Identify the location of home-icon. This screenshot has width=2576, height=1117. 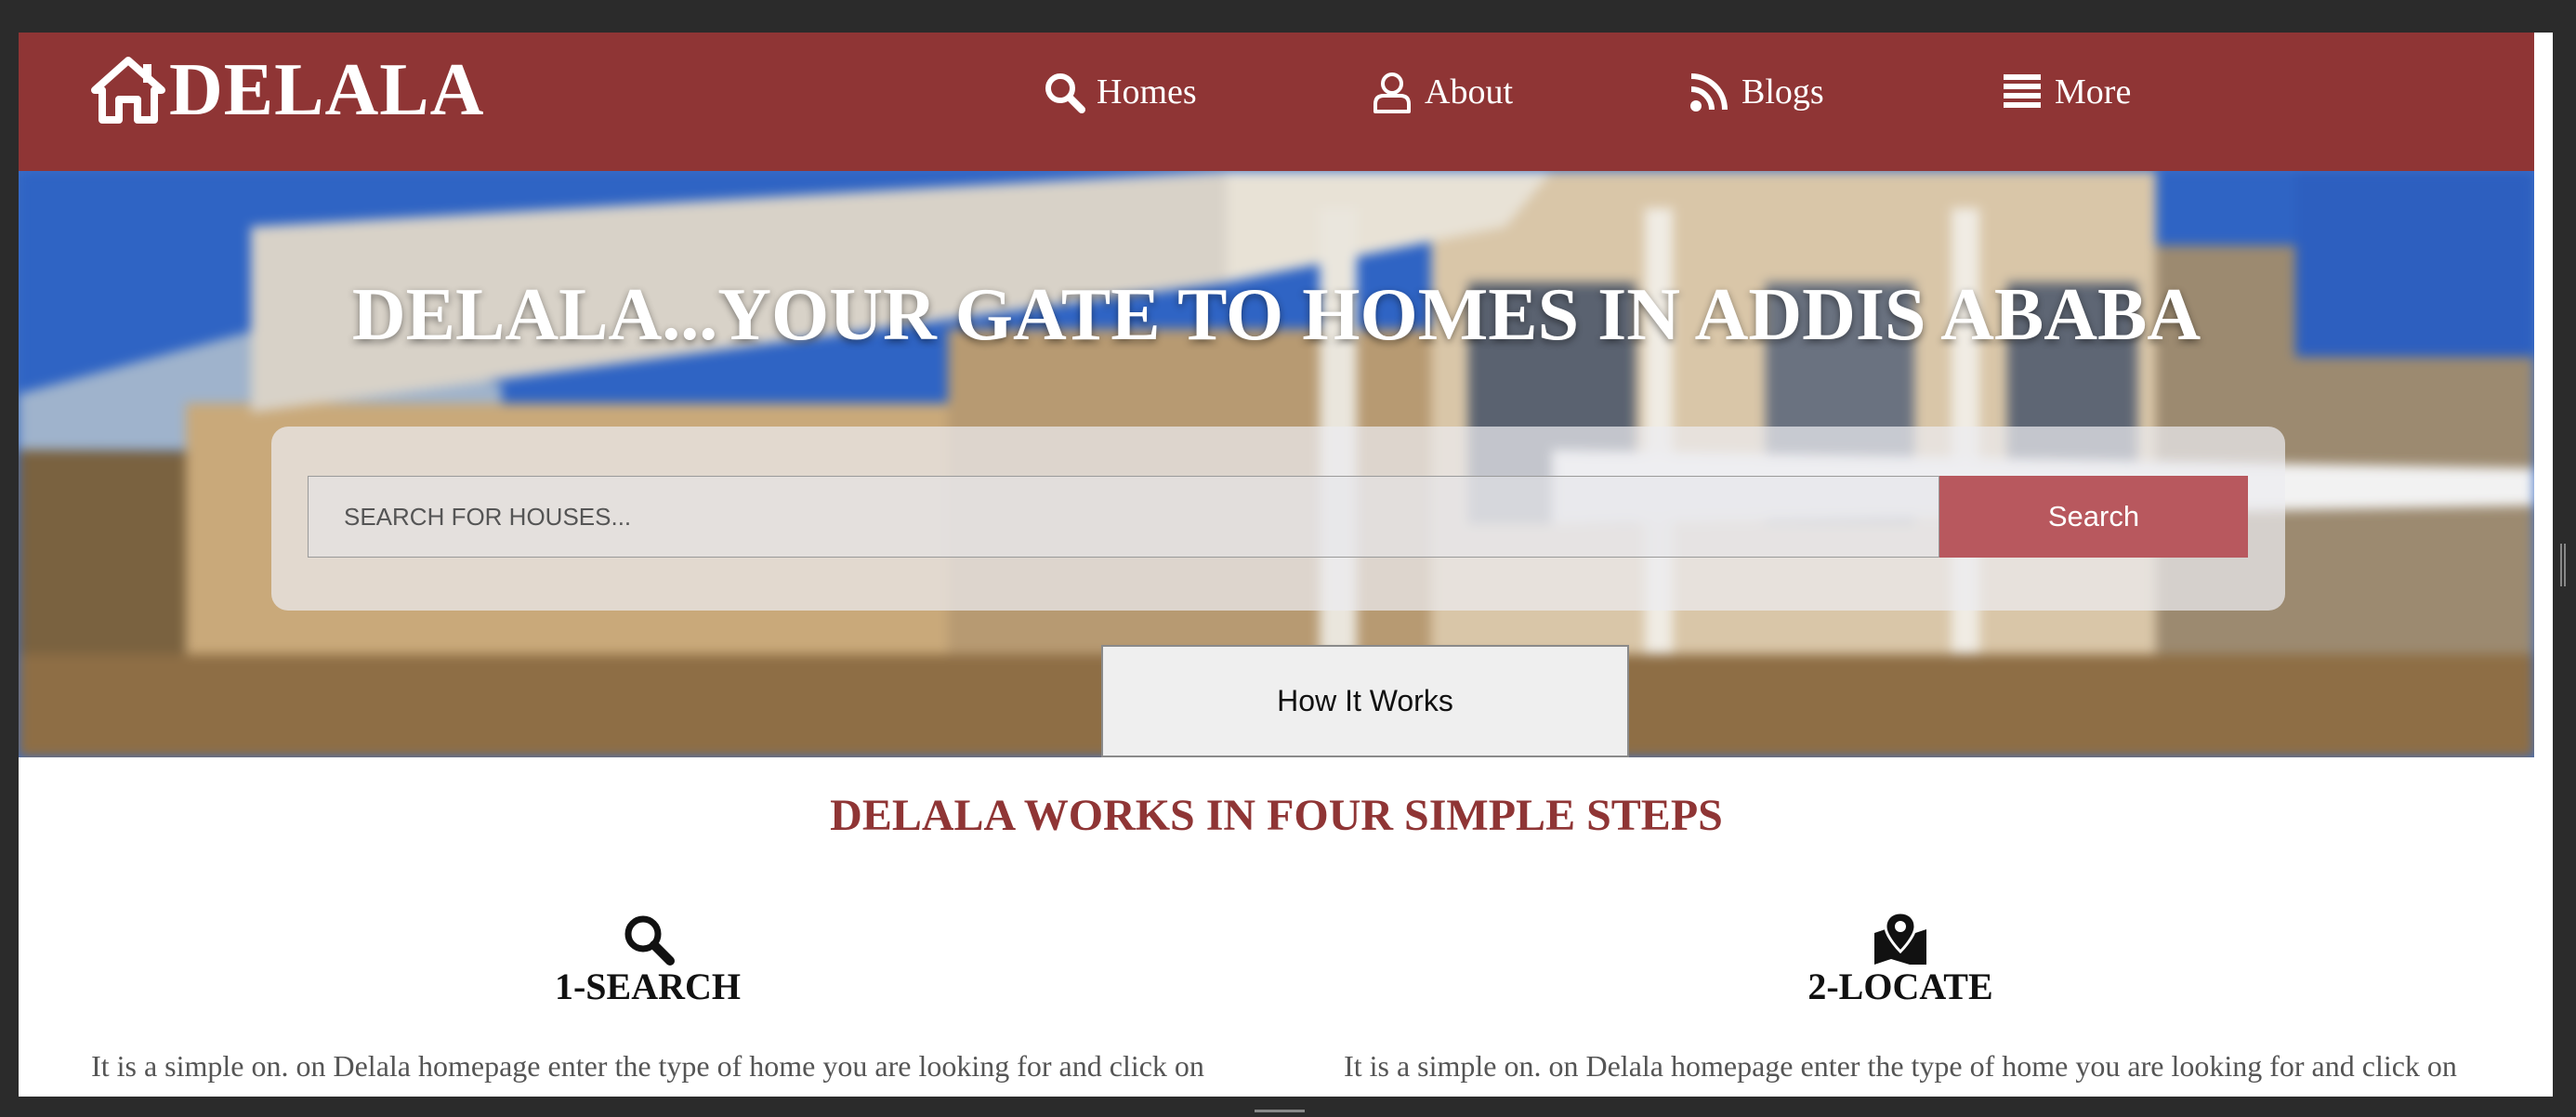
(128, 90).